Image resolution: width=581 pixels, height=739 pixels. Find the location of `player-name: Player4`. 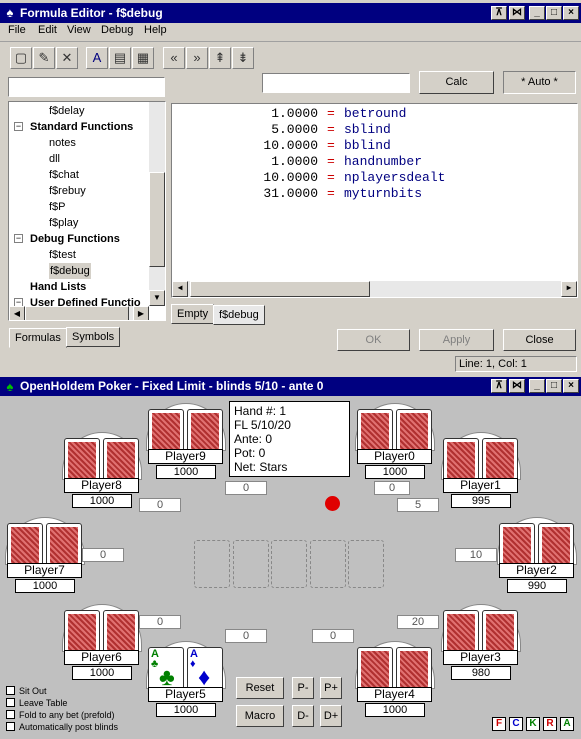

player-name: Player4 is located at coordinates (394, 694).